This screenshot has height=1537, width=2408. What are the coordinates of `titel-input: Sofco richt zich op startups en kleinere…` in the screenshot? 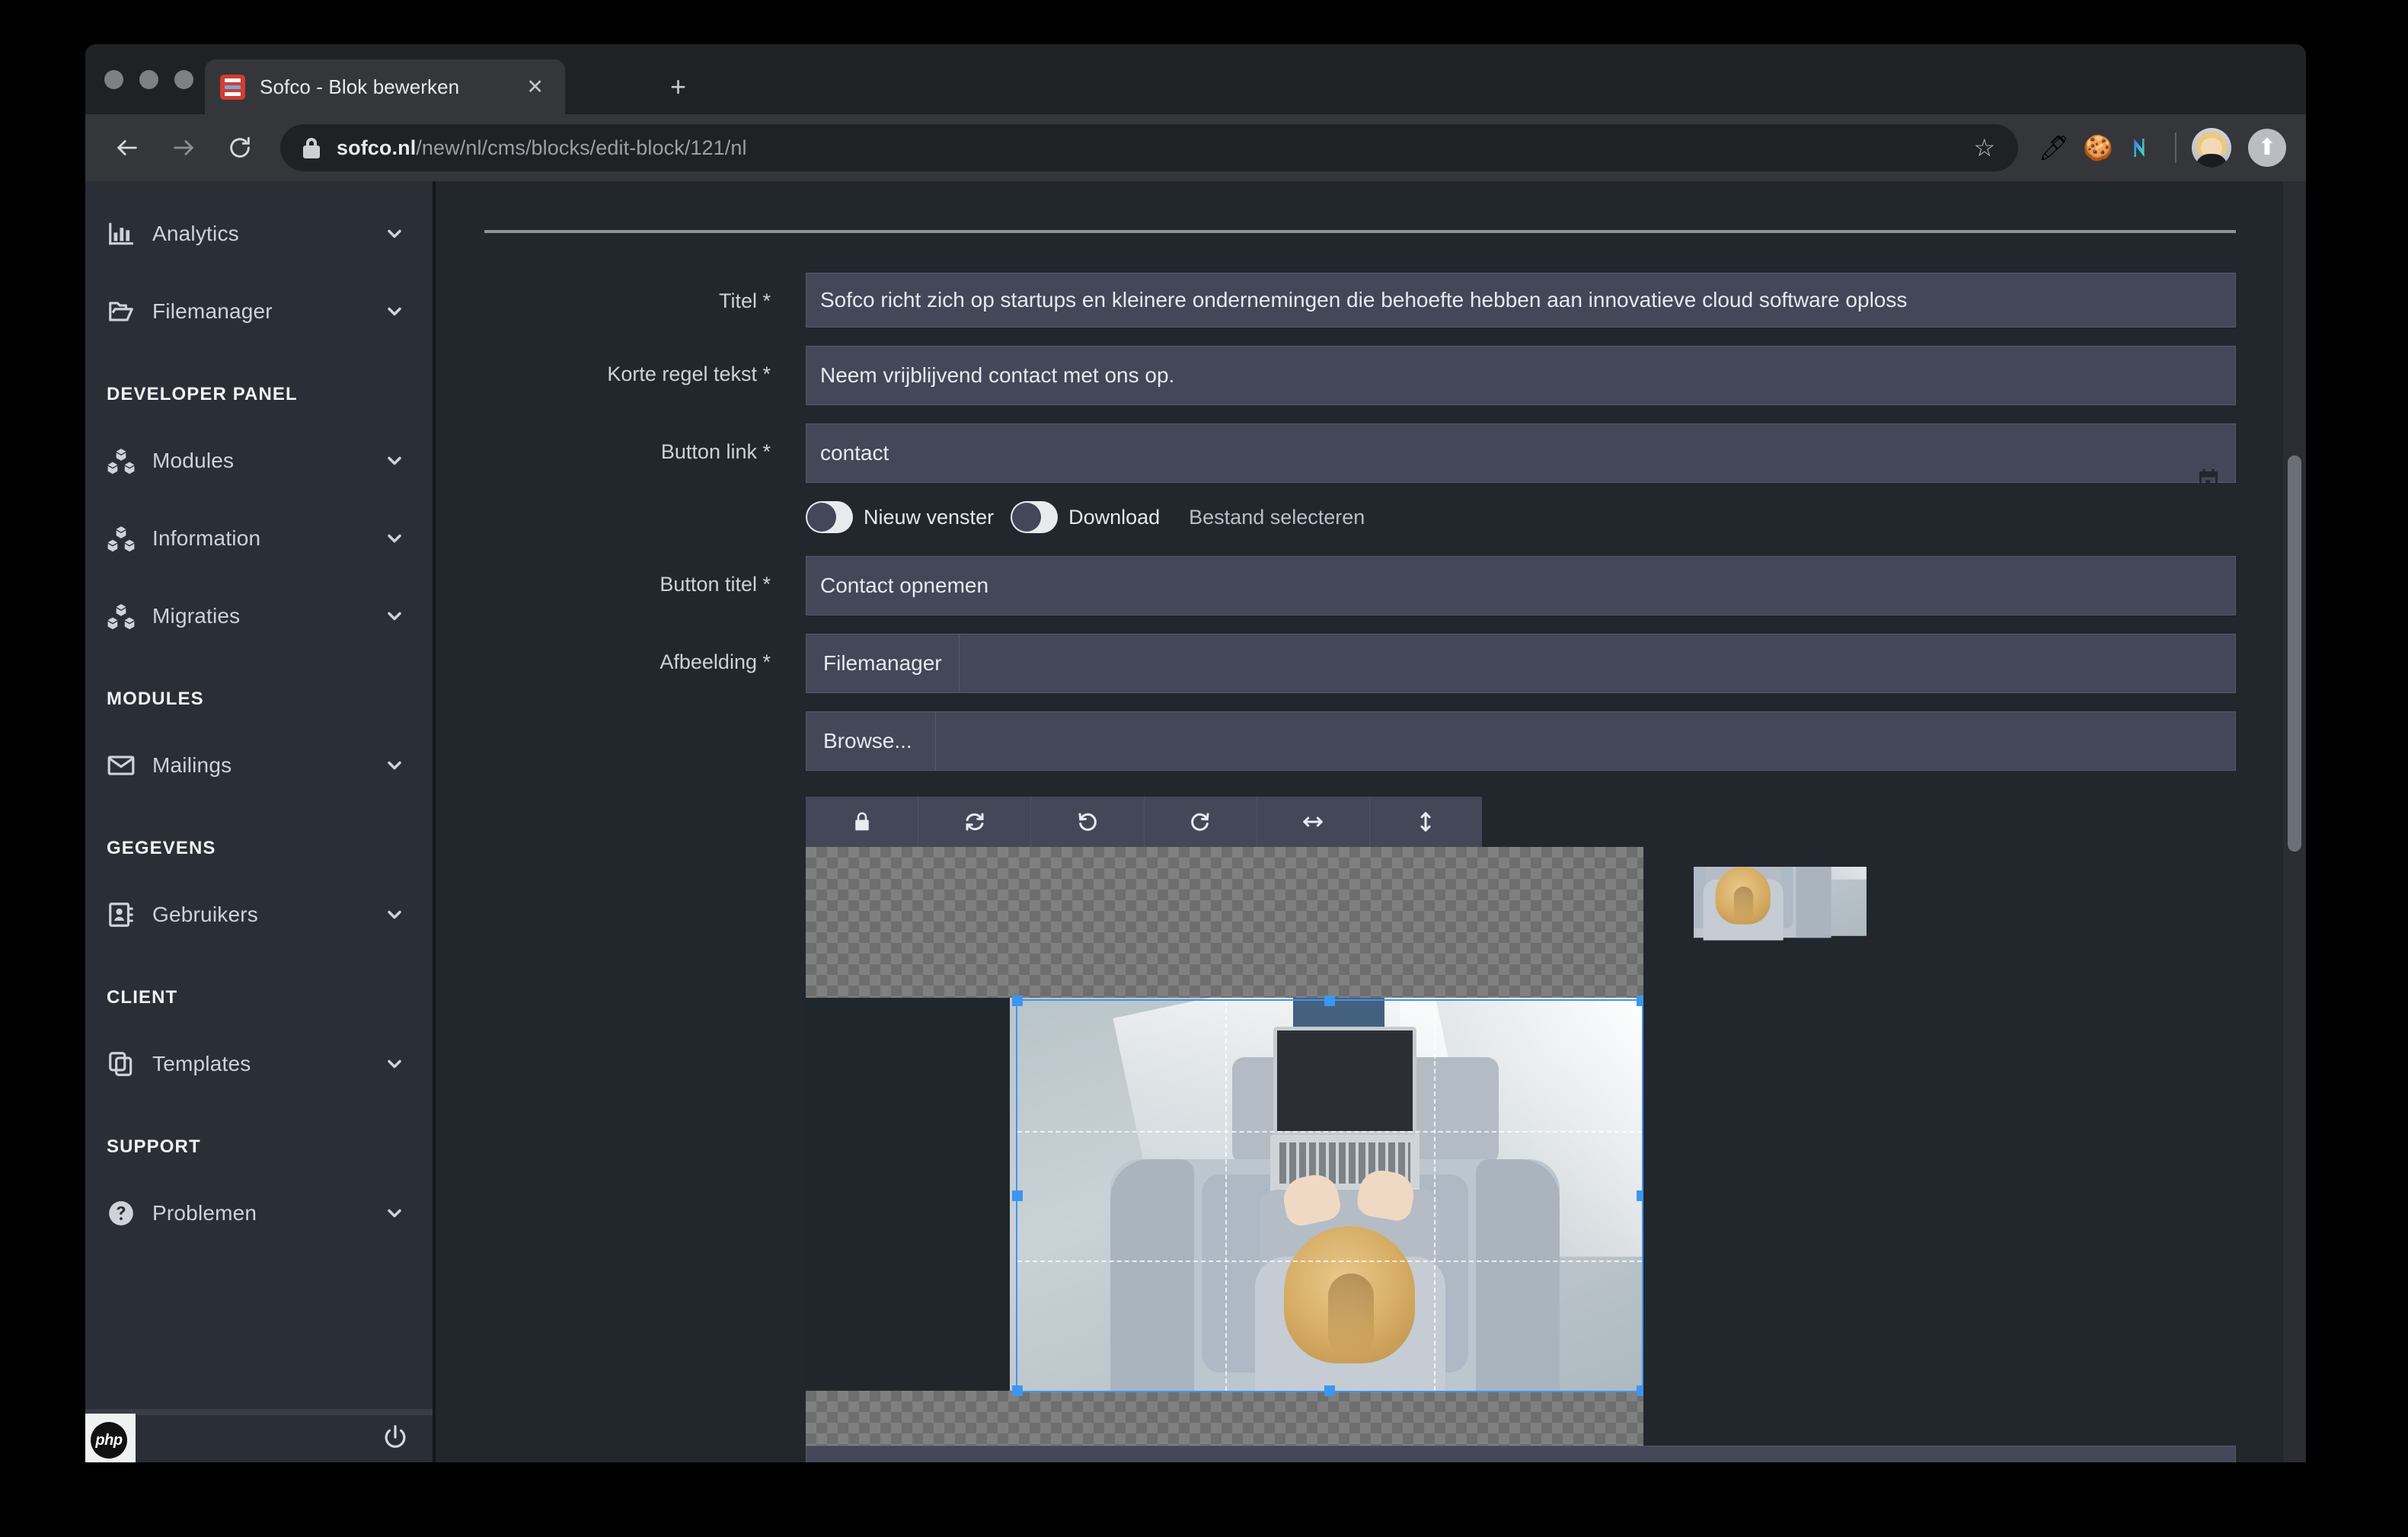 It's located at (1521, 300).